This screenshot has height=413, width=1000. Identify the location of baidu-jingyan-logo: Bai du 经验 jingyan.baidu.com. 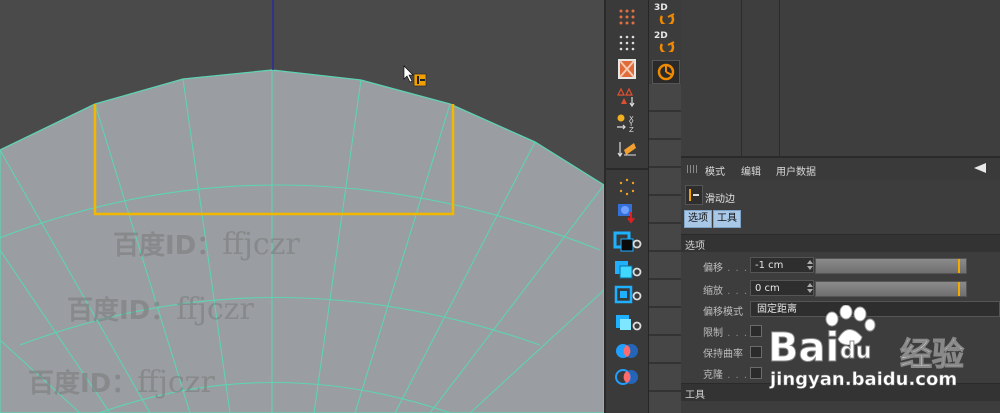
(883, 350).